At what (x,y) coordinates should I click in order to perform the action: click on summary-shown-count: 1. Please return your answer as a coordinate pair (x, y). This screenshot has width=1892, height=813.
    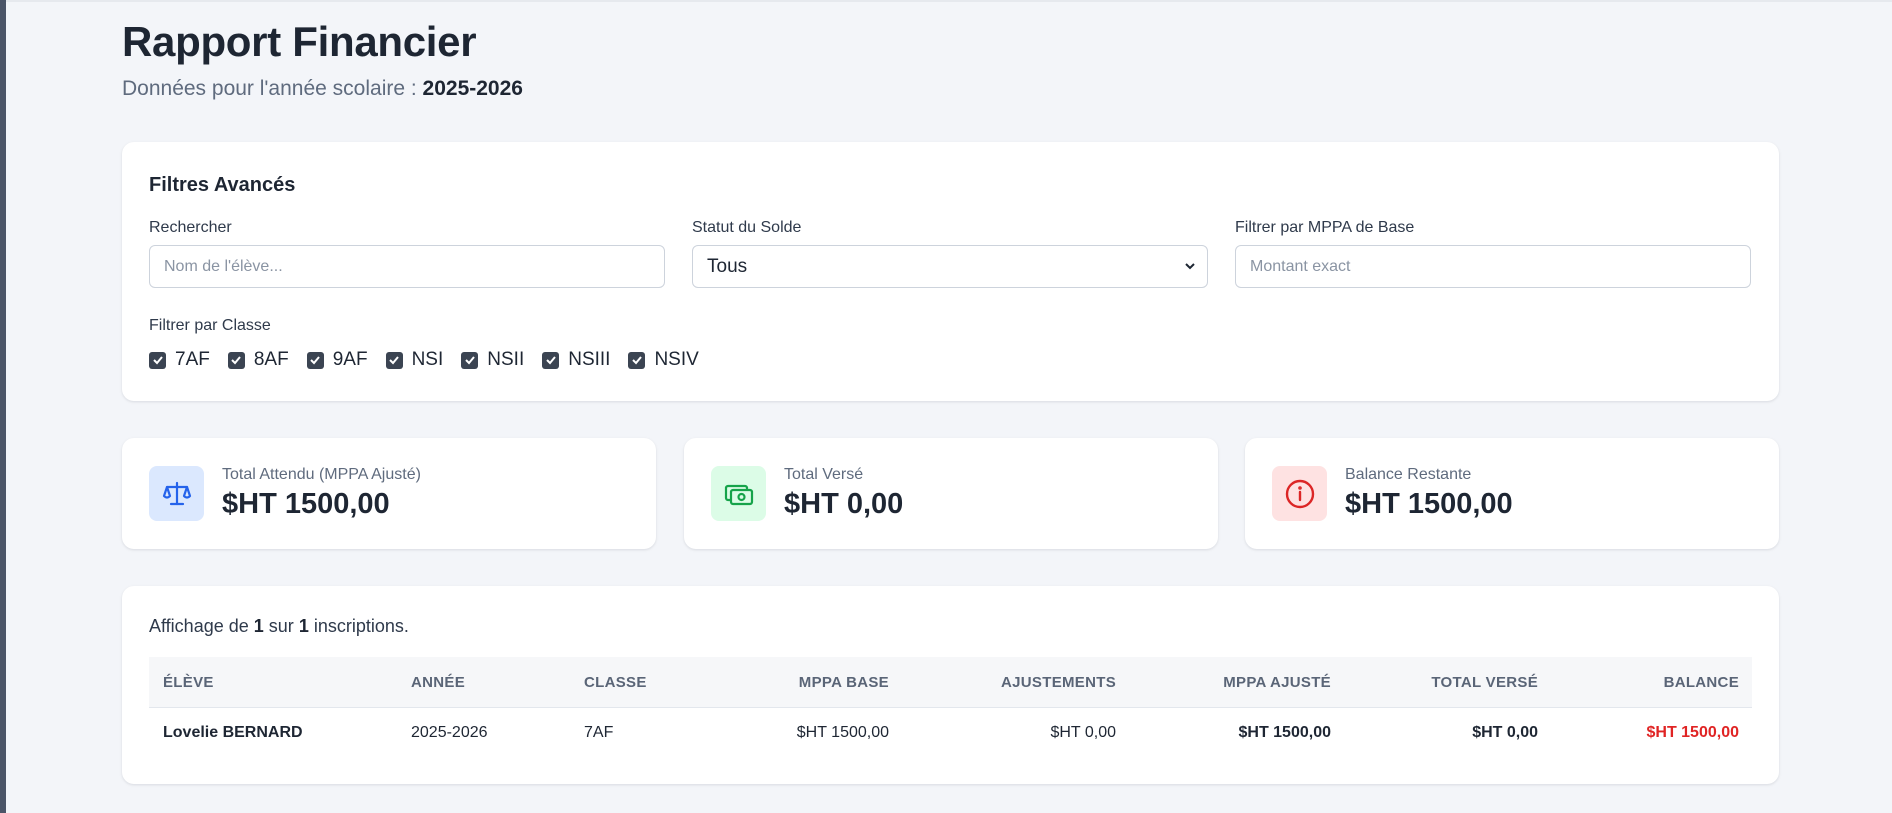
    Looking at the image, I should click on (258, 626).